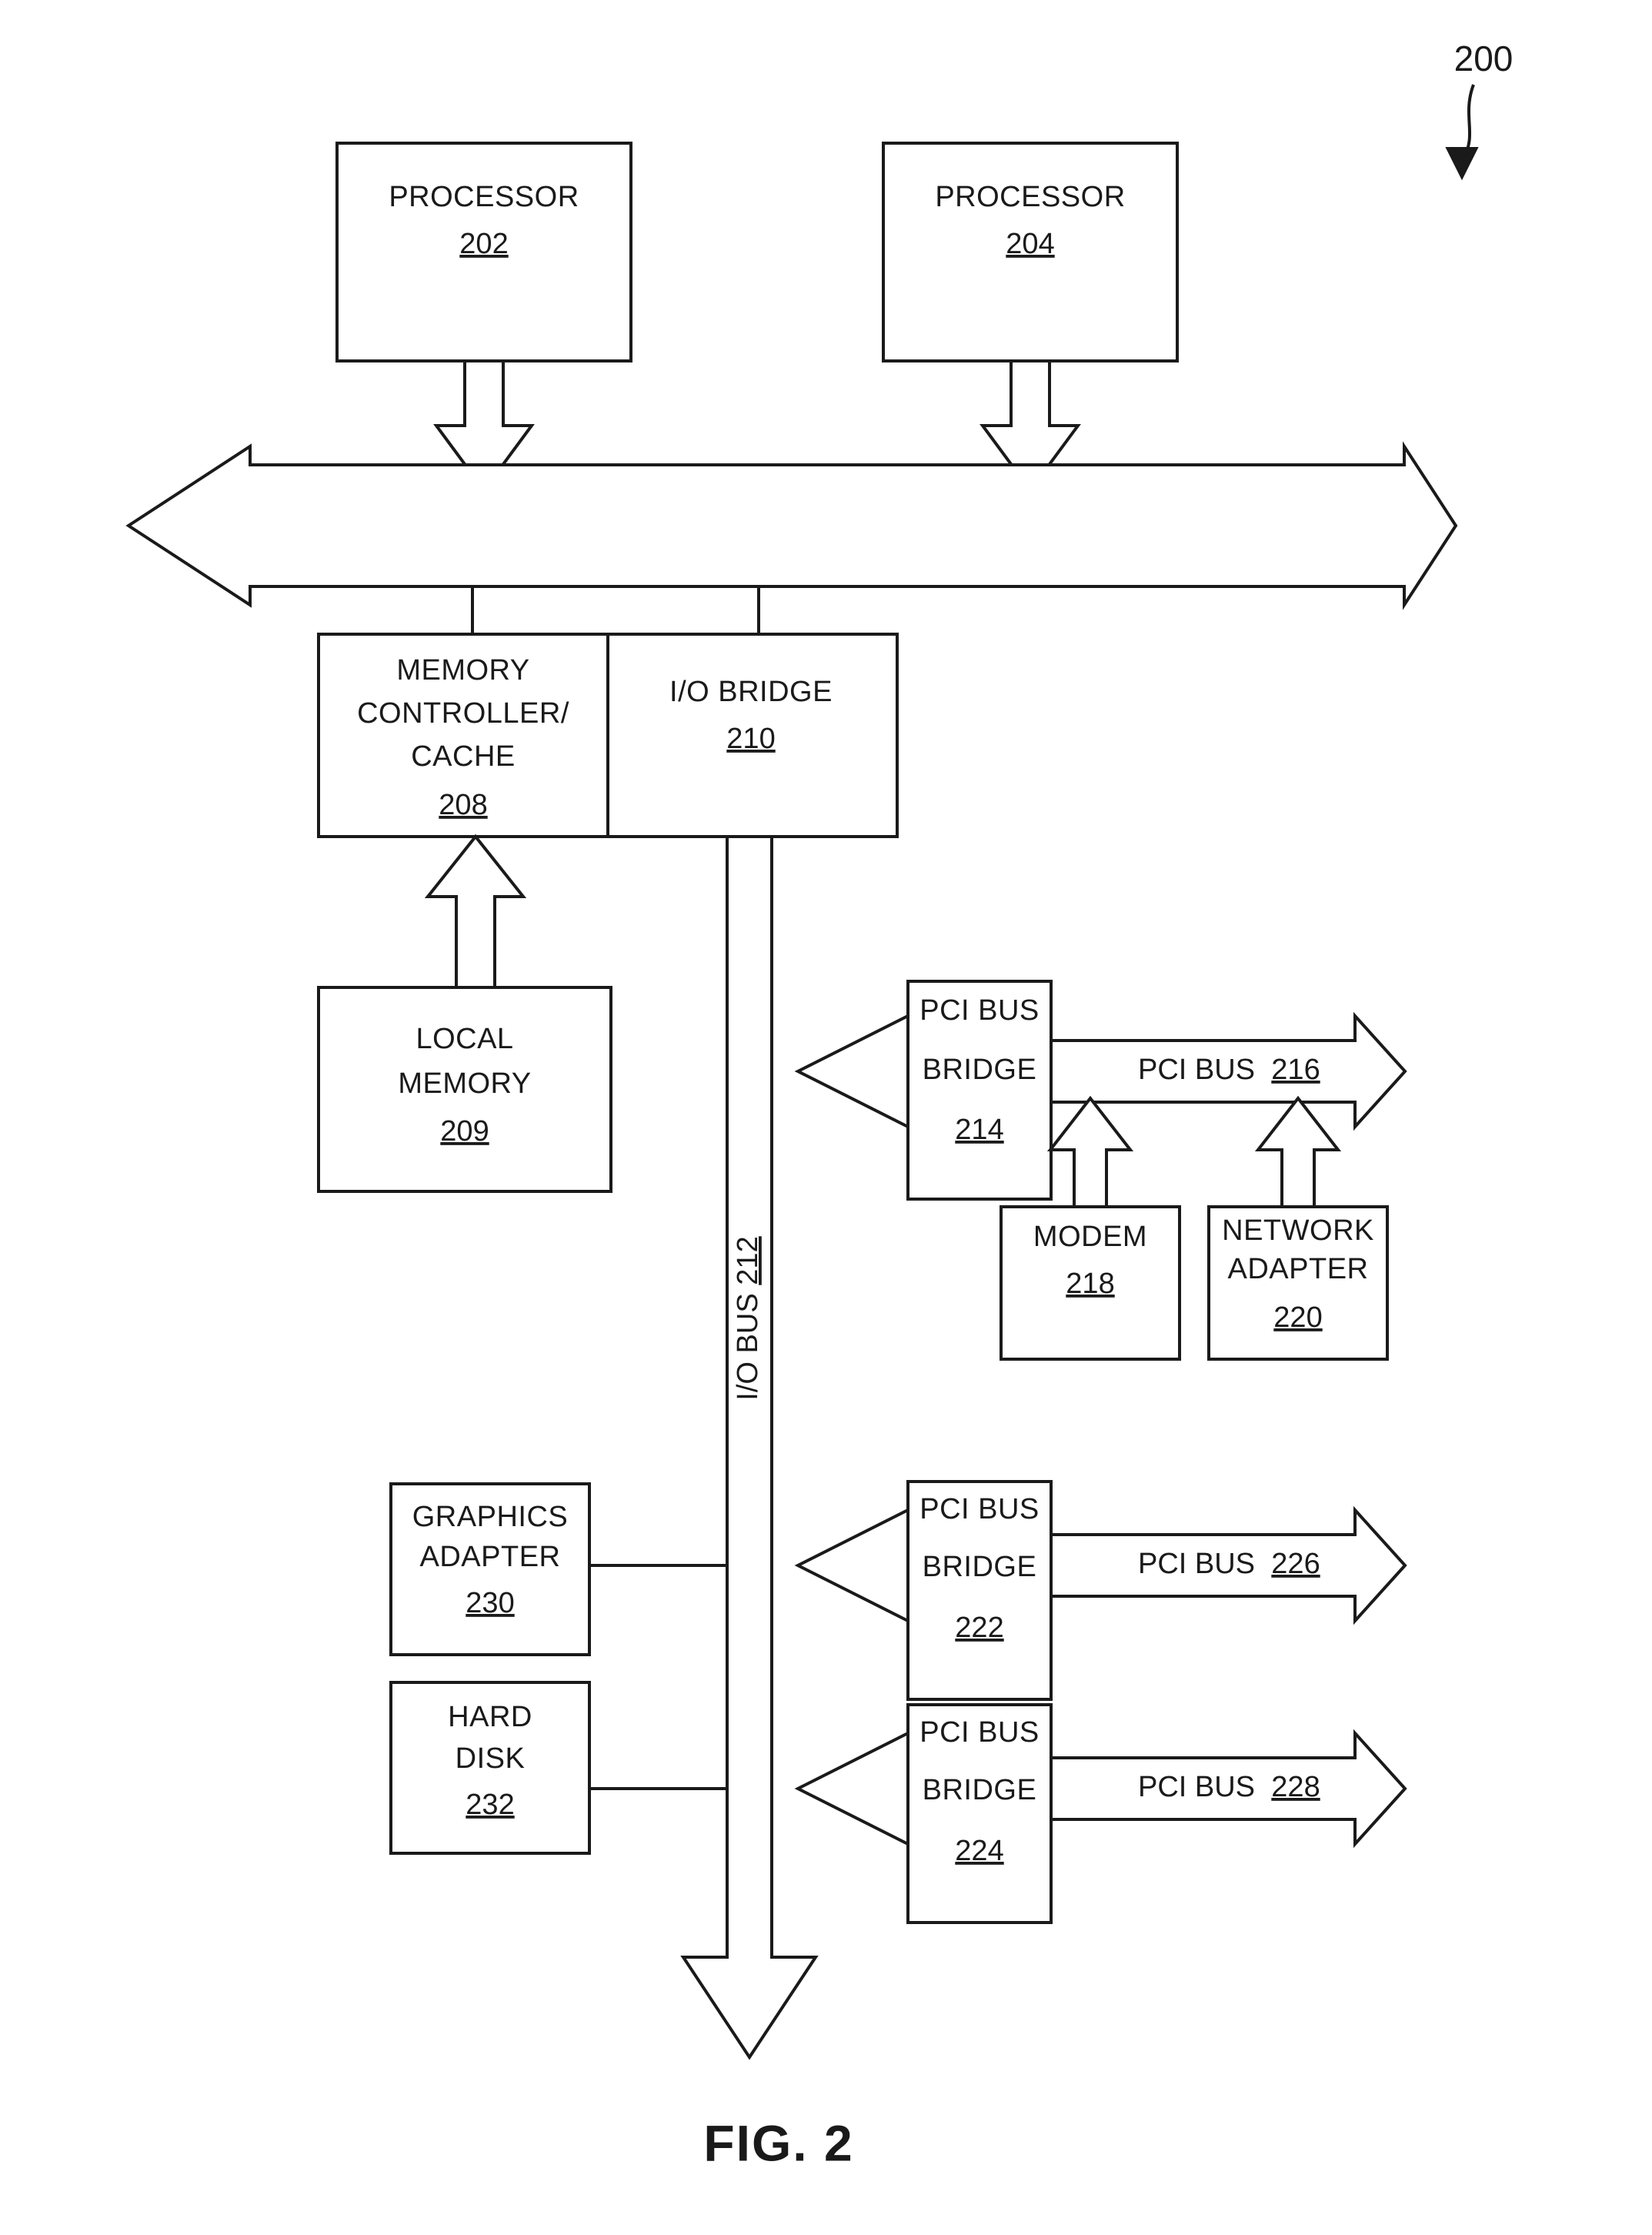  I want to click on modem-label: MODEM, so click(1090, 1237).